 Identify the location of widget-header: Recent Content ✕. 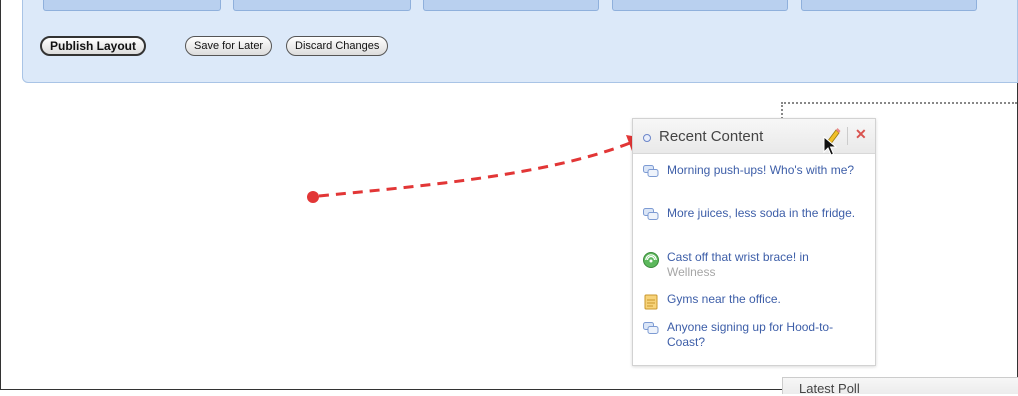
(754, 136).